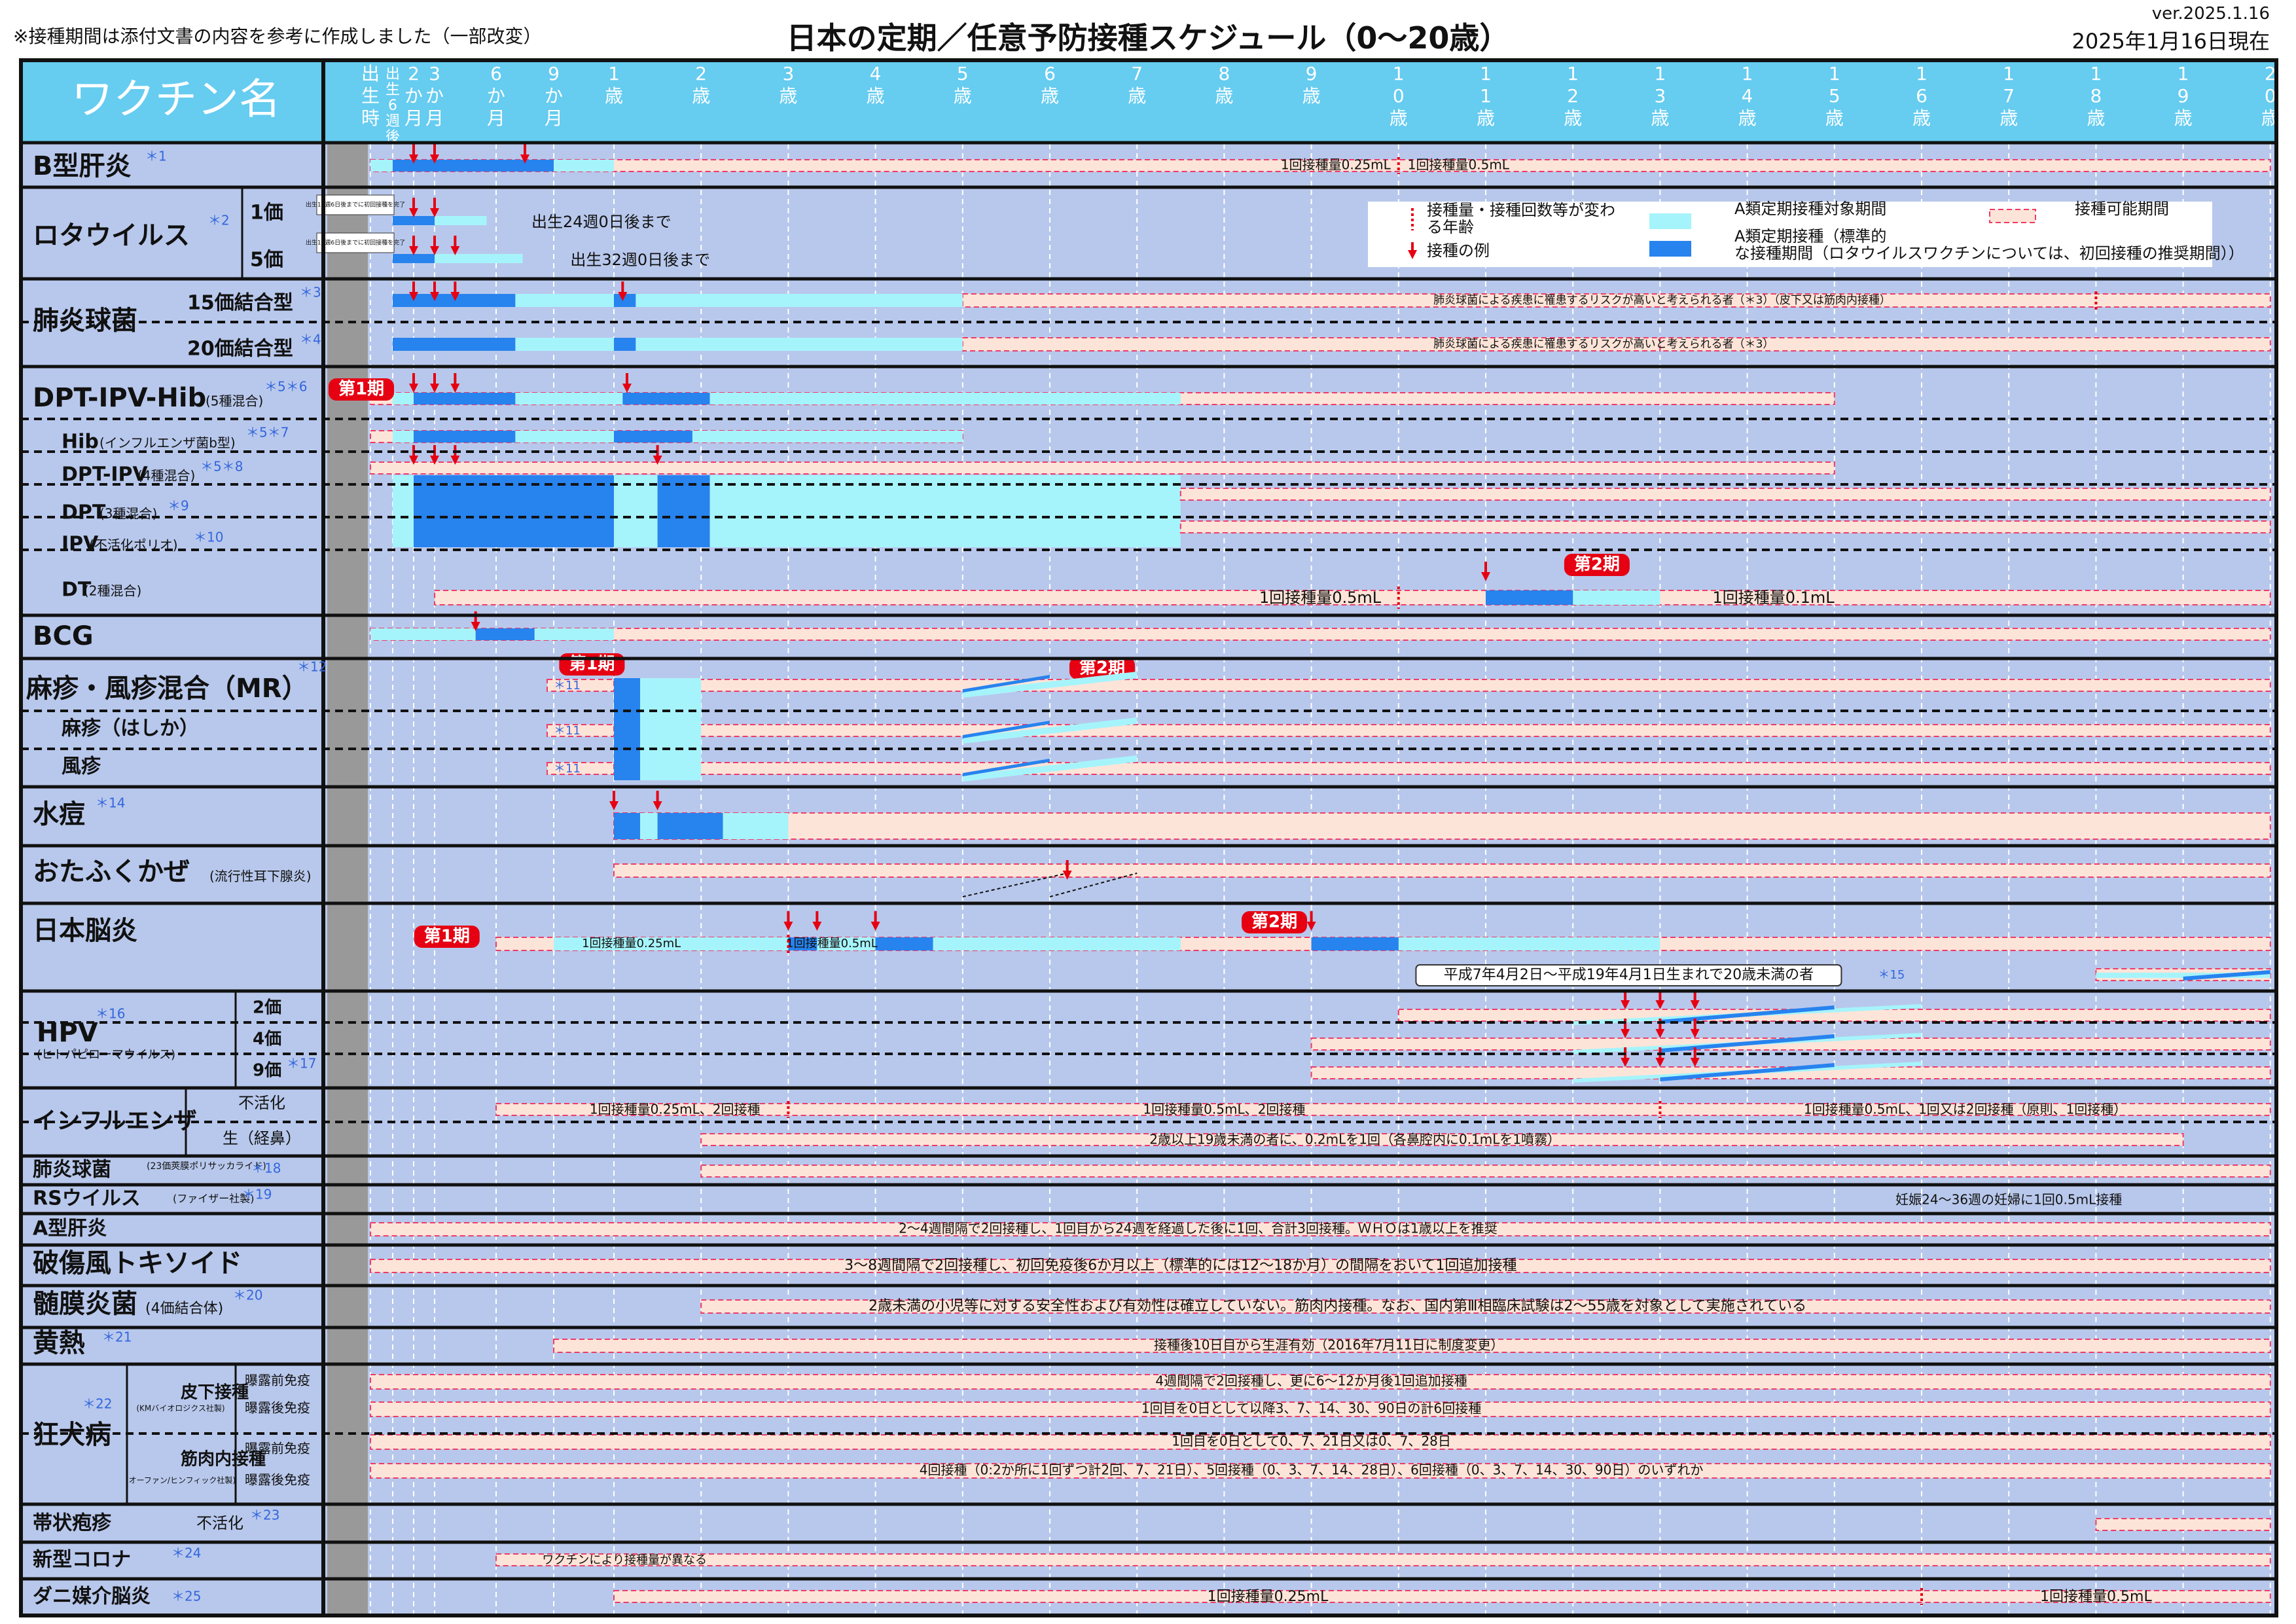  What do you see at coordinates (219, 1523) in the screenshot?
I see `vaccine-subname: 不活化` at bounding box center [219, 1523].